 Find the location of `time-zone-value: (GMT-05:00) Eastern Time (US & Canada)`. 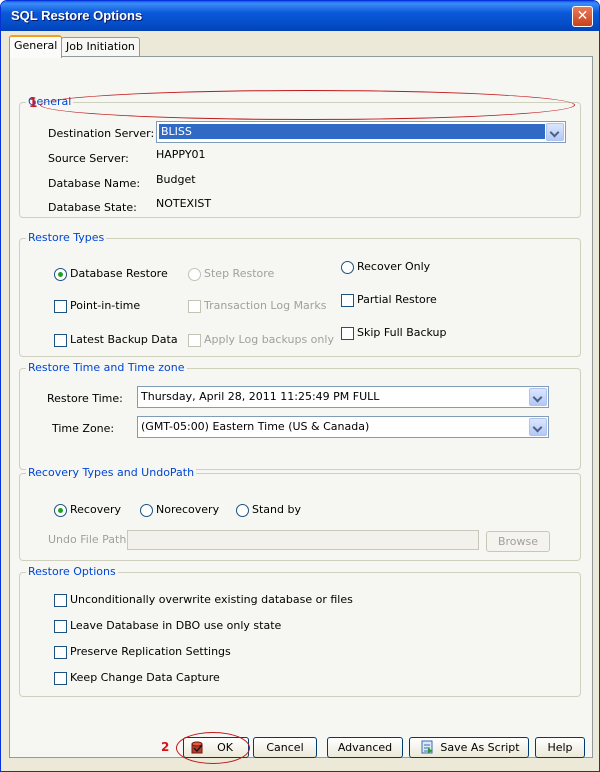

time-zone-value: (GMT-05:00) Eastern Time (US & Canada) is located at coordinates (255, 426).